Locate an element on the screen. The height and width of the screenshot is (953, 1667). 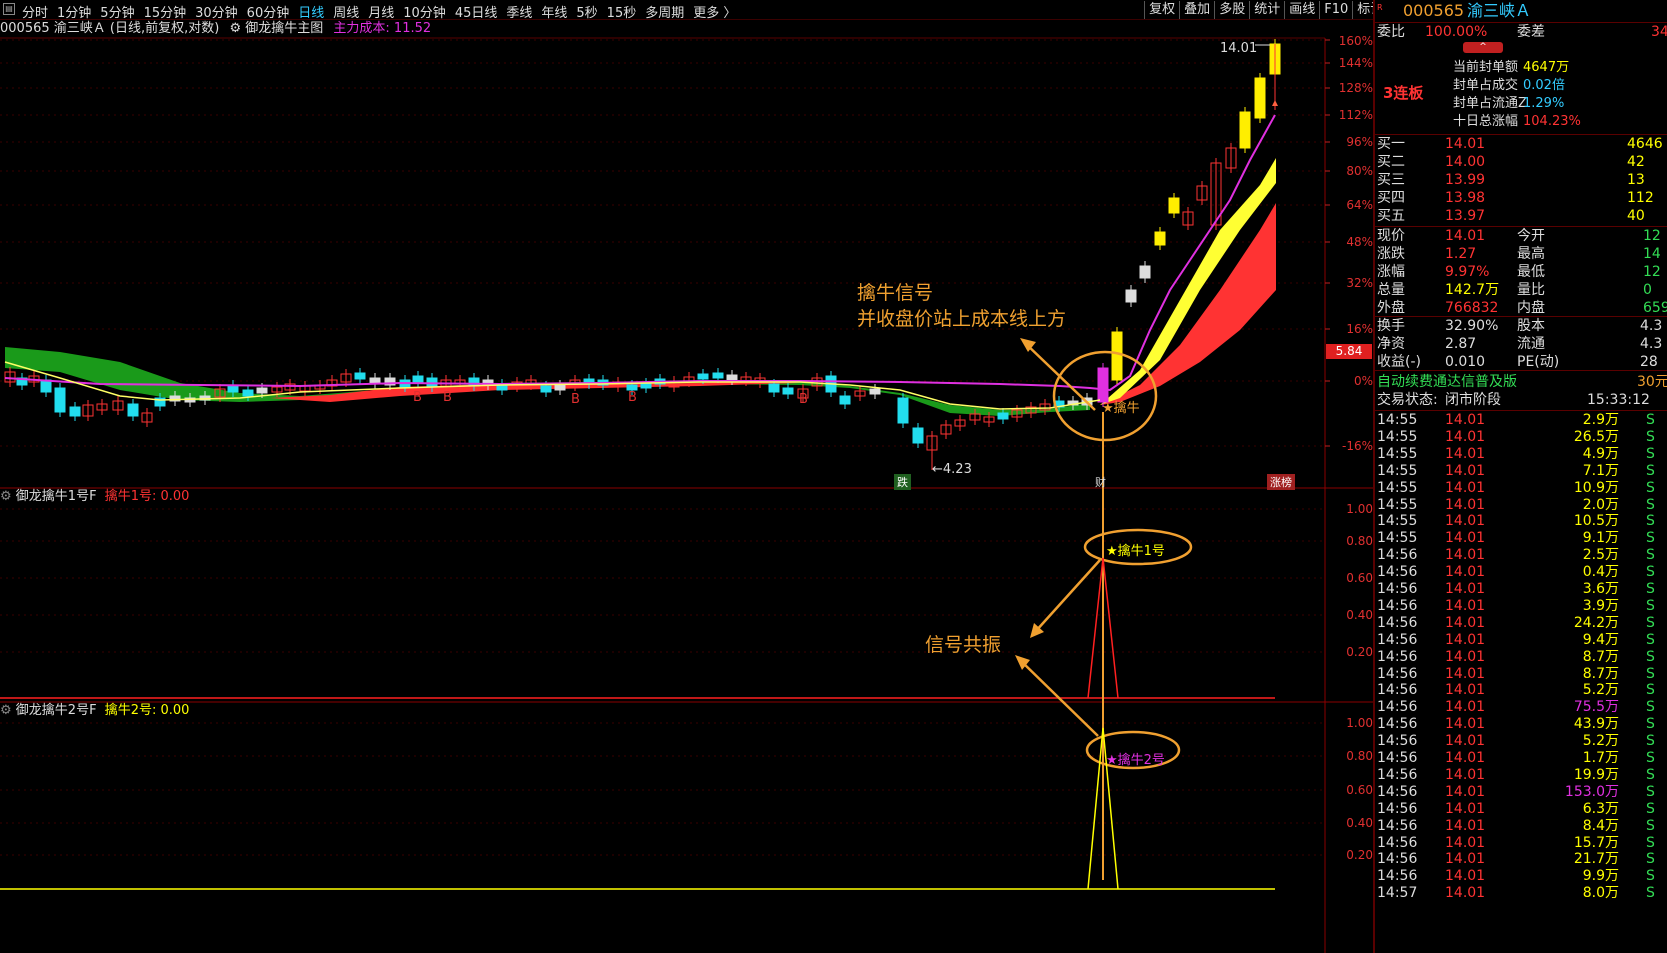
tick-volume: 15.7万 is located at coordinates (1596, 842).